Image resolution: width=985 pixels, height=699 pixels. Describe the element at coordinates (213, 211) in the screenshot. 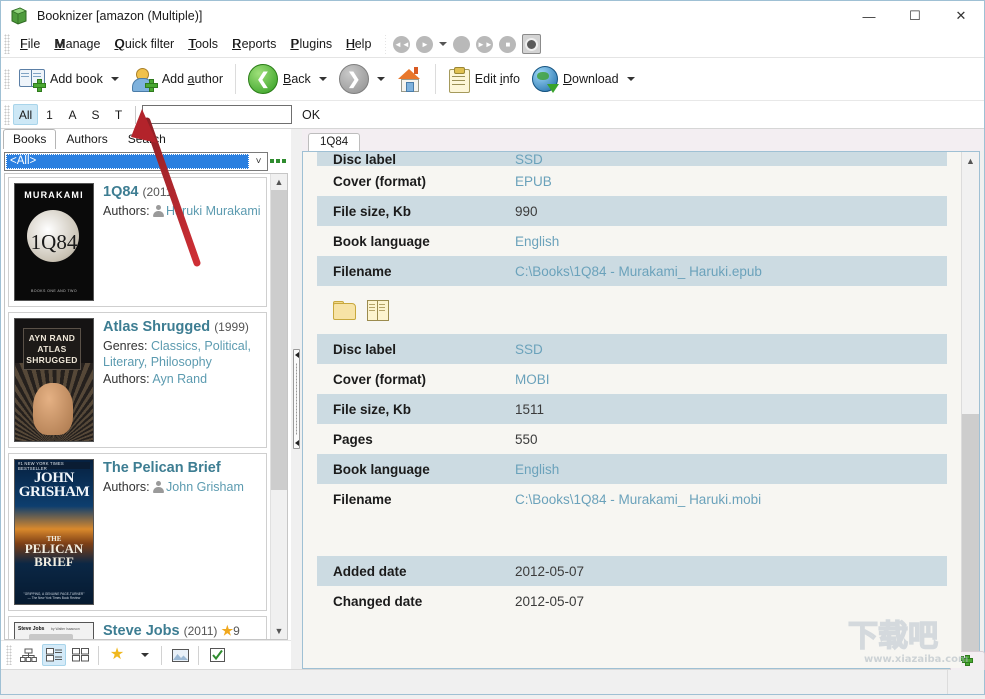

I see `authors-value: Haruki Murakami` at that location.